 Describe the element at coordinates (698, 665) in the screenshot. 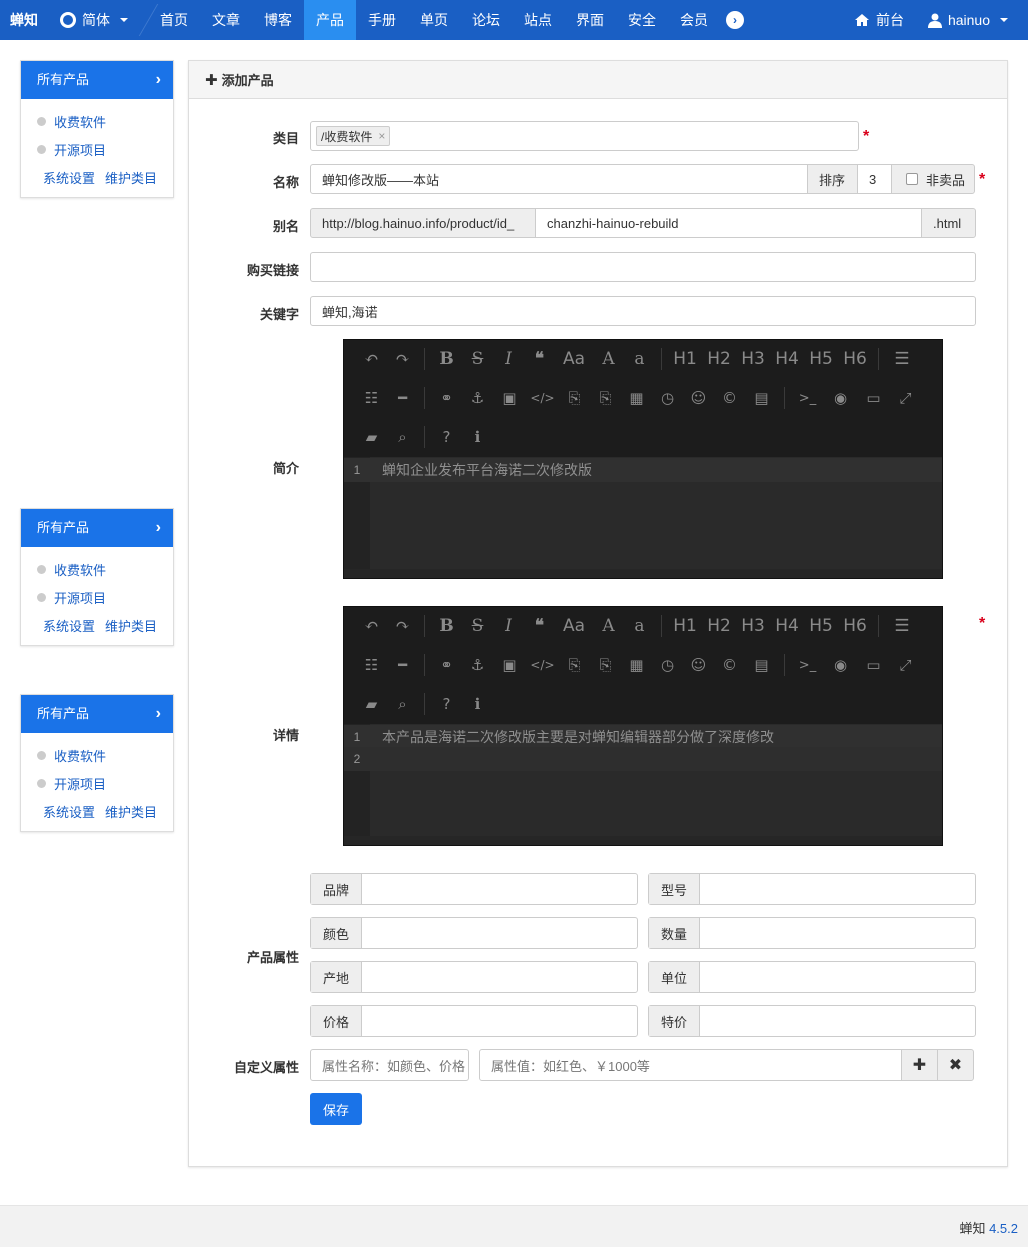

I see `emoji-icon: ☺` at that location.